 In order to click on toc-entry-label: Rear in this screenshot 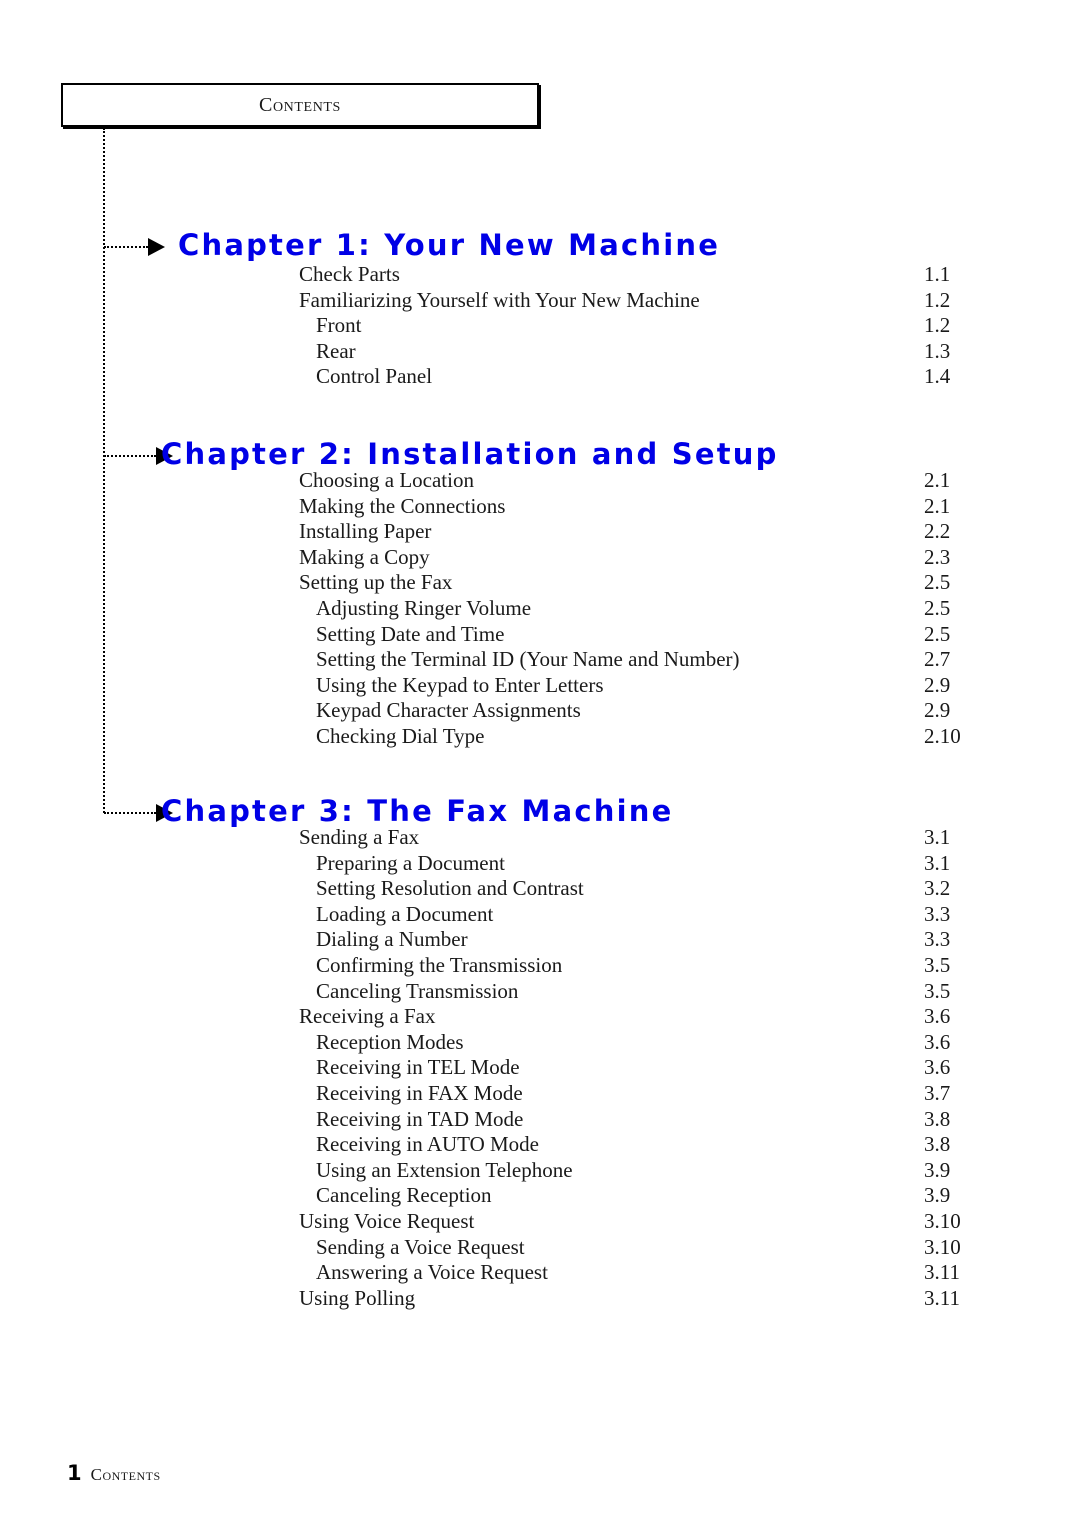, I will do `click(336, 350)`.